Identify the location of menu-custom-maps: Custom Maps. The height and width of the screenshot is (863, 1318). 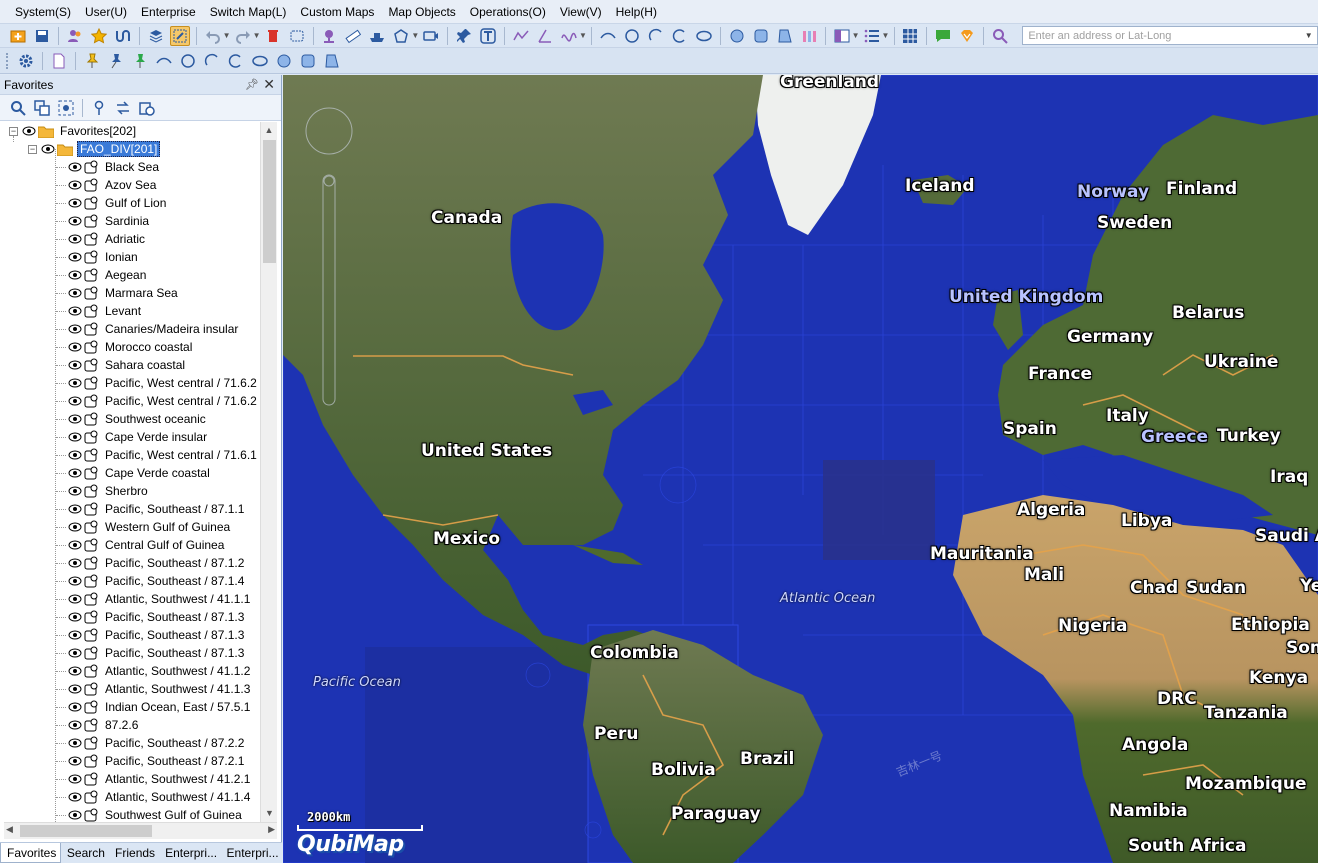
(337, 12).